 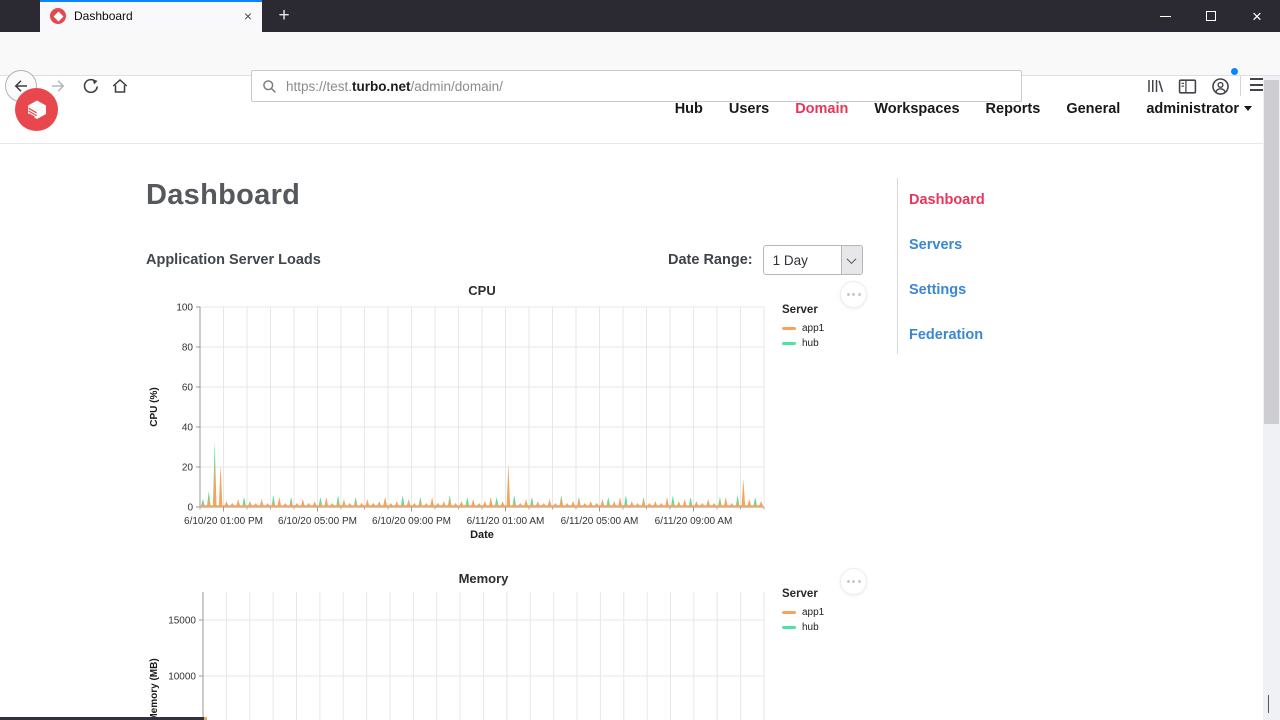 I want to click on cube-icon, so click(x=36, y=109).